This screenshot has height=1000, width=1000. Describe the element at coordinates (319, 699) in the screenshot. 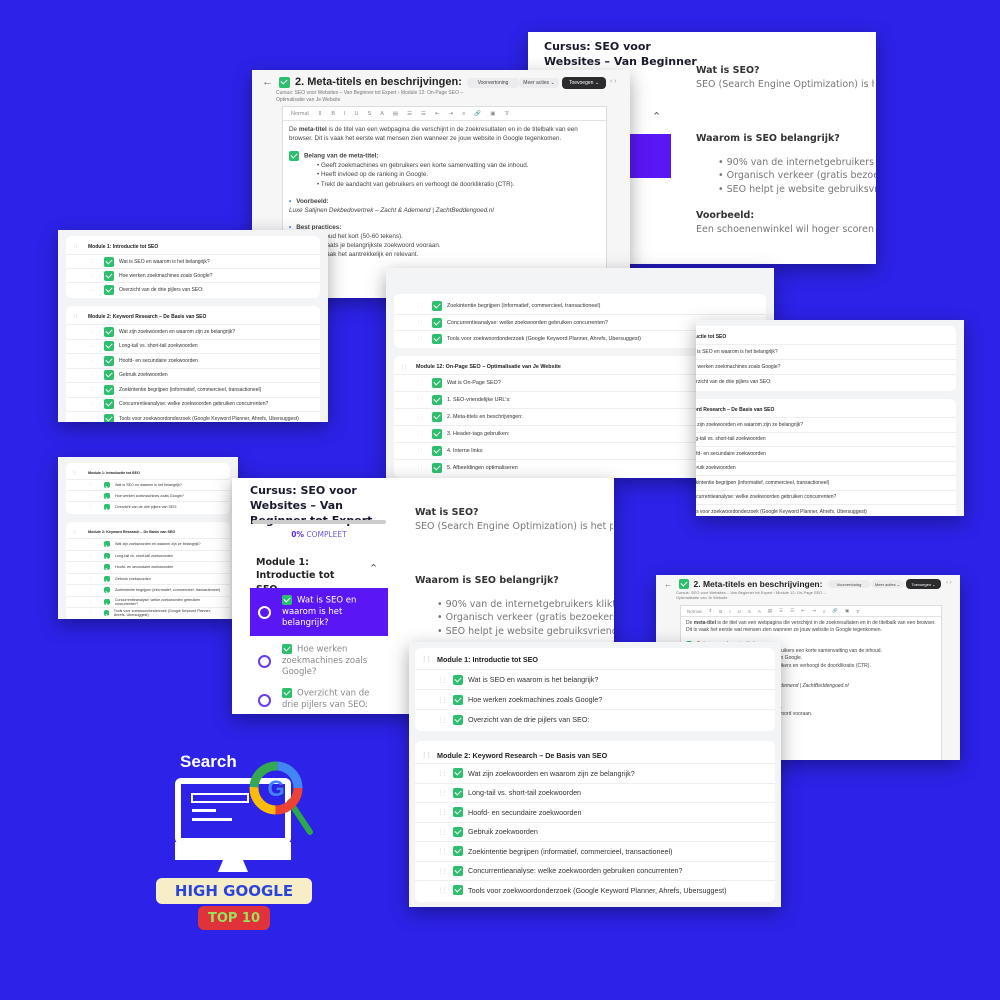

I see `lesson-item: Overzicht van de drie pijlers van SEO:` at that location.